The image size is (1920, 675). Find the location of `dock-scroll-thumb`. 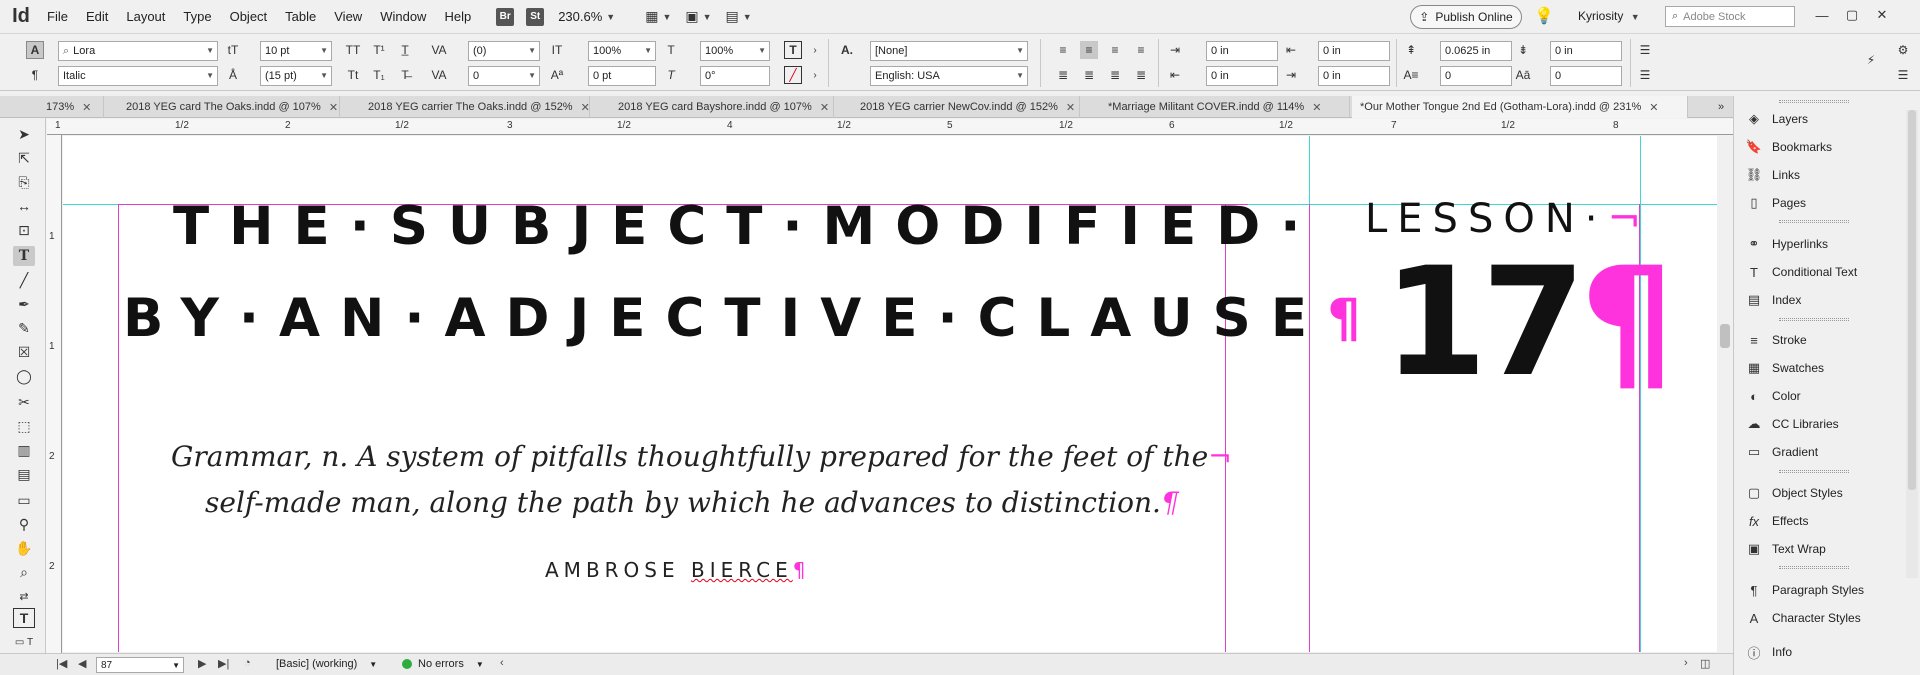

dock-scroll-thumb is located at coordinates (1912, 300).